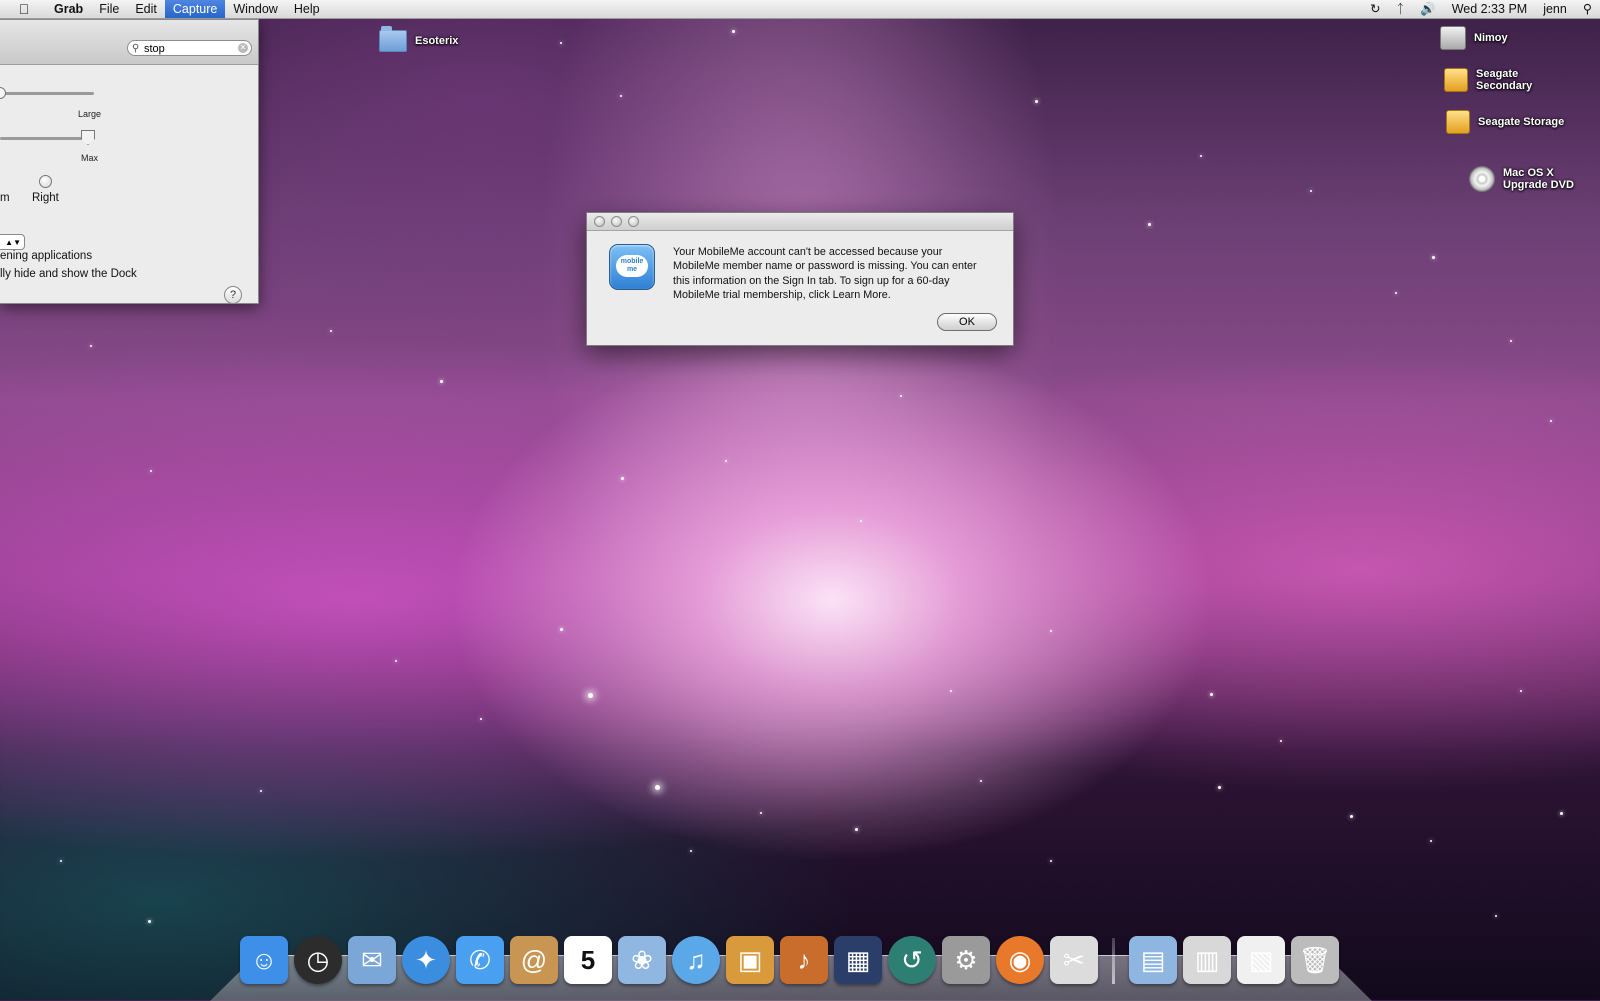  Describe the element at coordinates (1261, 960) in the screenshot. I see `web-document-icon: ▧` at that location.